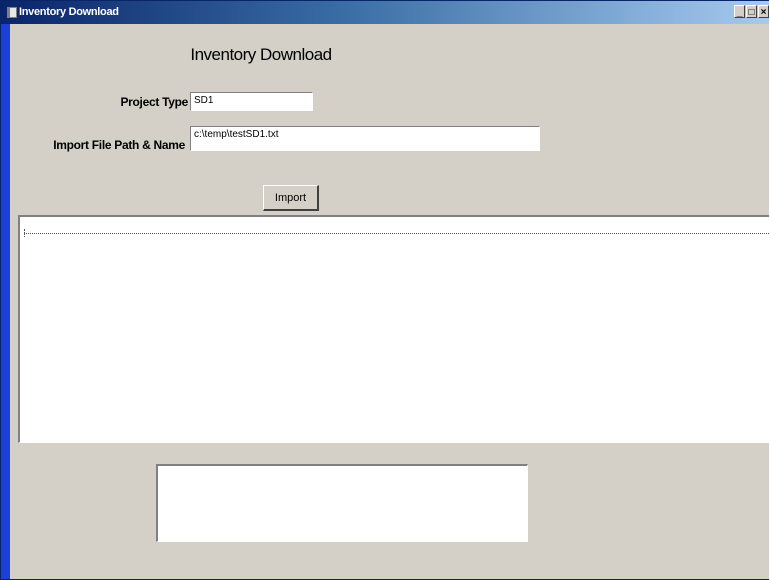 The image size is (770, 580). I want to click on maximize-button: □, so click(751, 11).